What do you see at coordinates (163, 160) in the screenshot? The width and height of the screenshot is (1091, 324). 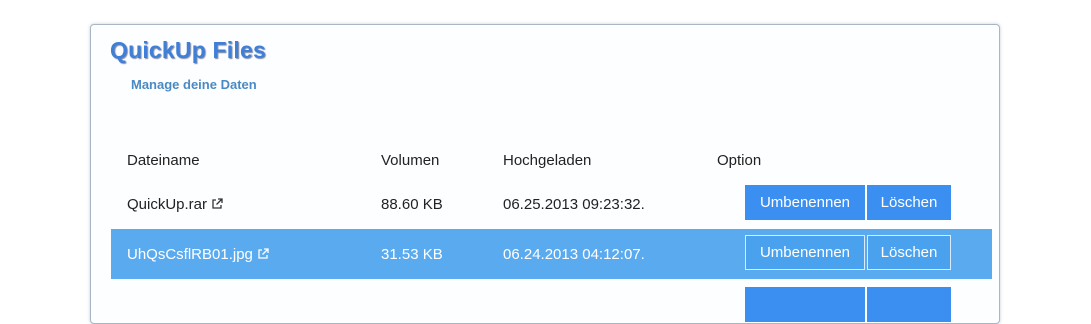 I see `header-name: Dateiname` at bounding box center [163, 160].